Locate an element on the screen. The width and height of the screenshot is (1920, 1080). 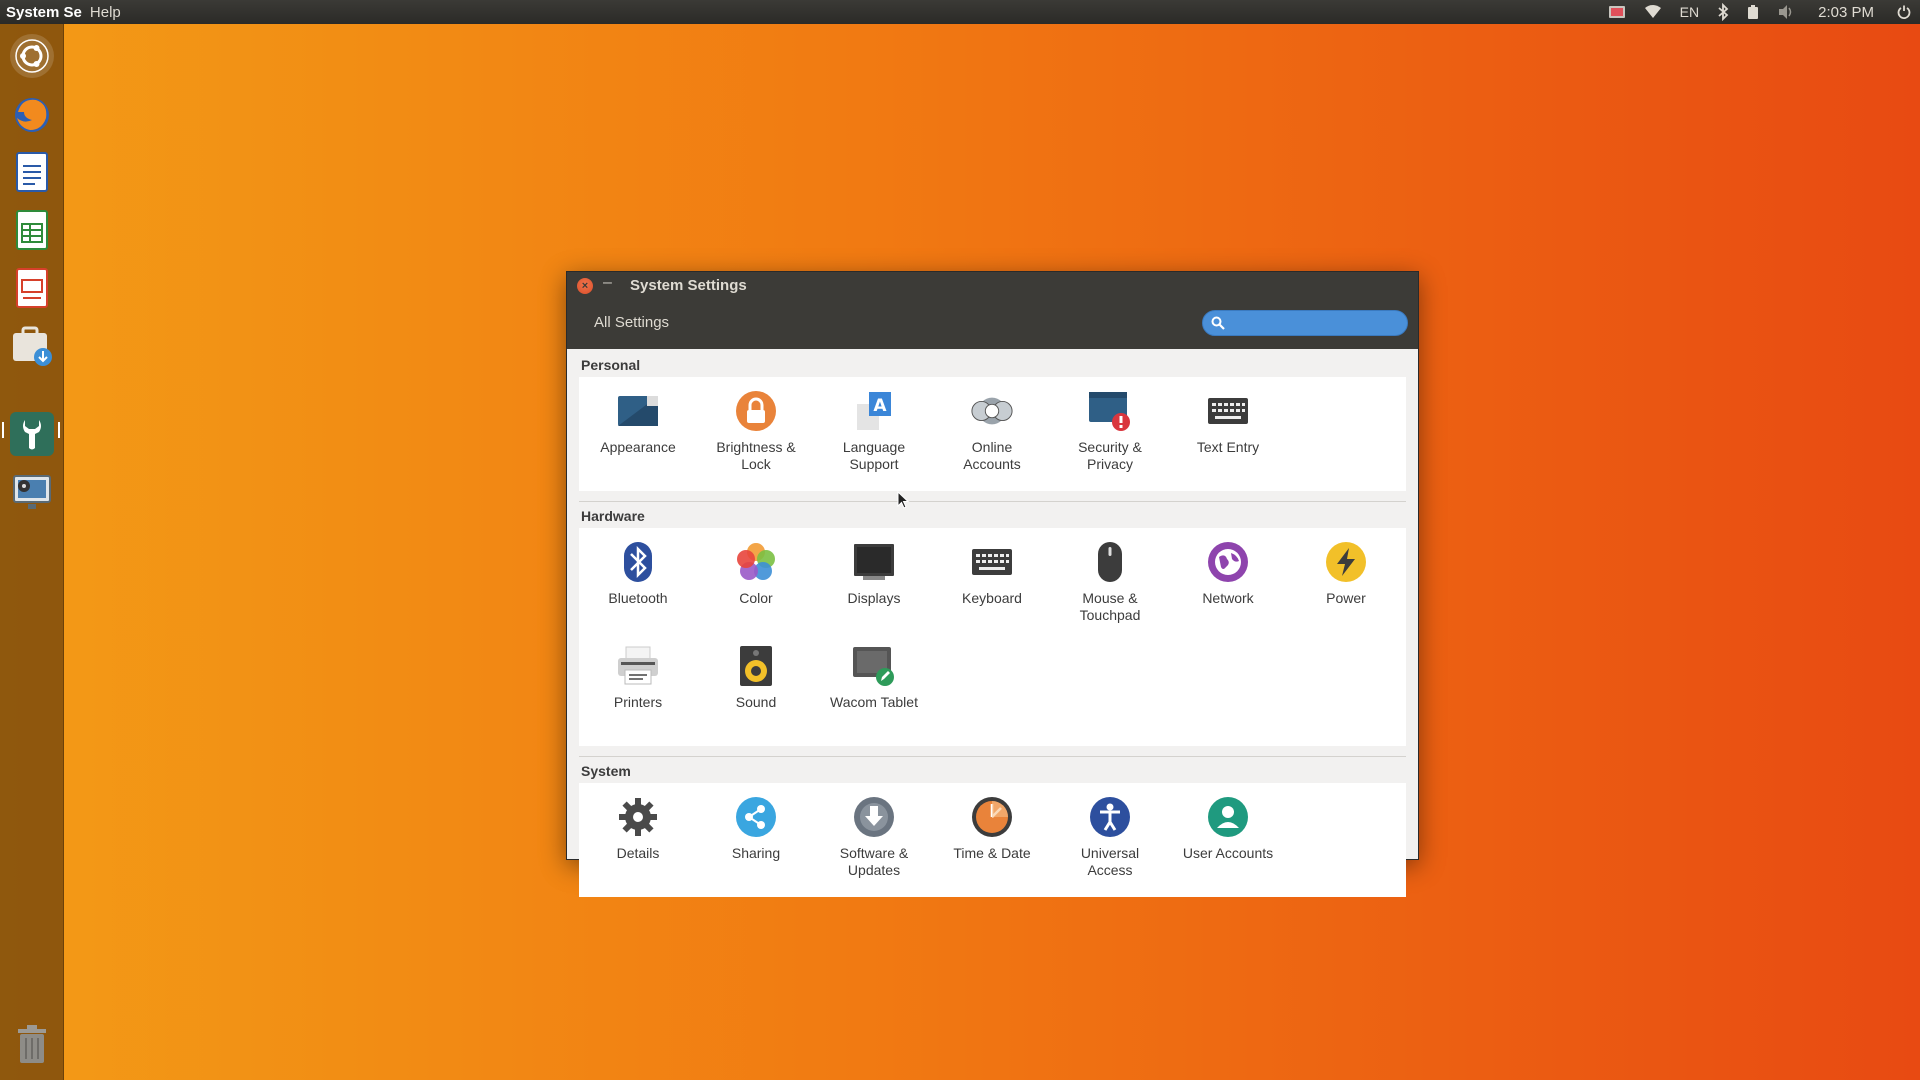
sound-indicator is located at coordinates (1786, 12).